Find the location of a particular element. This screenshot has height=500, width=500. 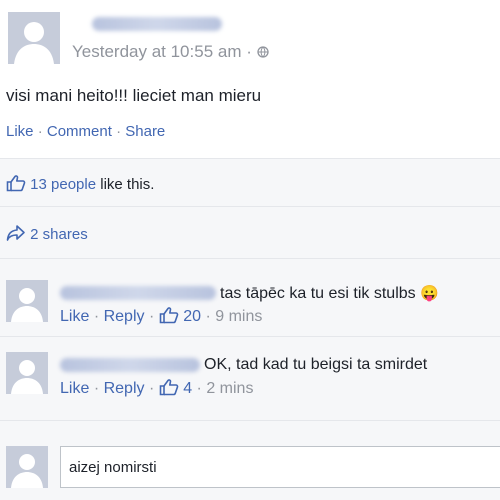

comment-actions: Like · Reply · 20 · 9 mins is located at coordinates (161, 316).